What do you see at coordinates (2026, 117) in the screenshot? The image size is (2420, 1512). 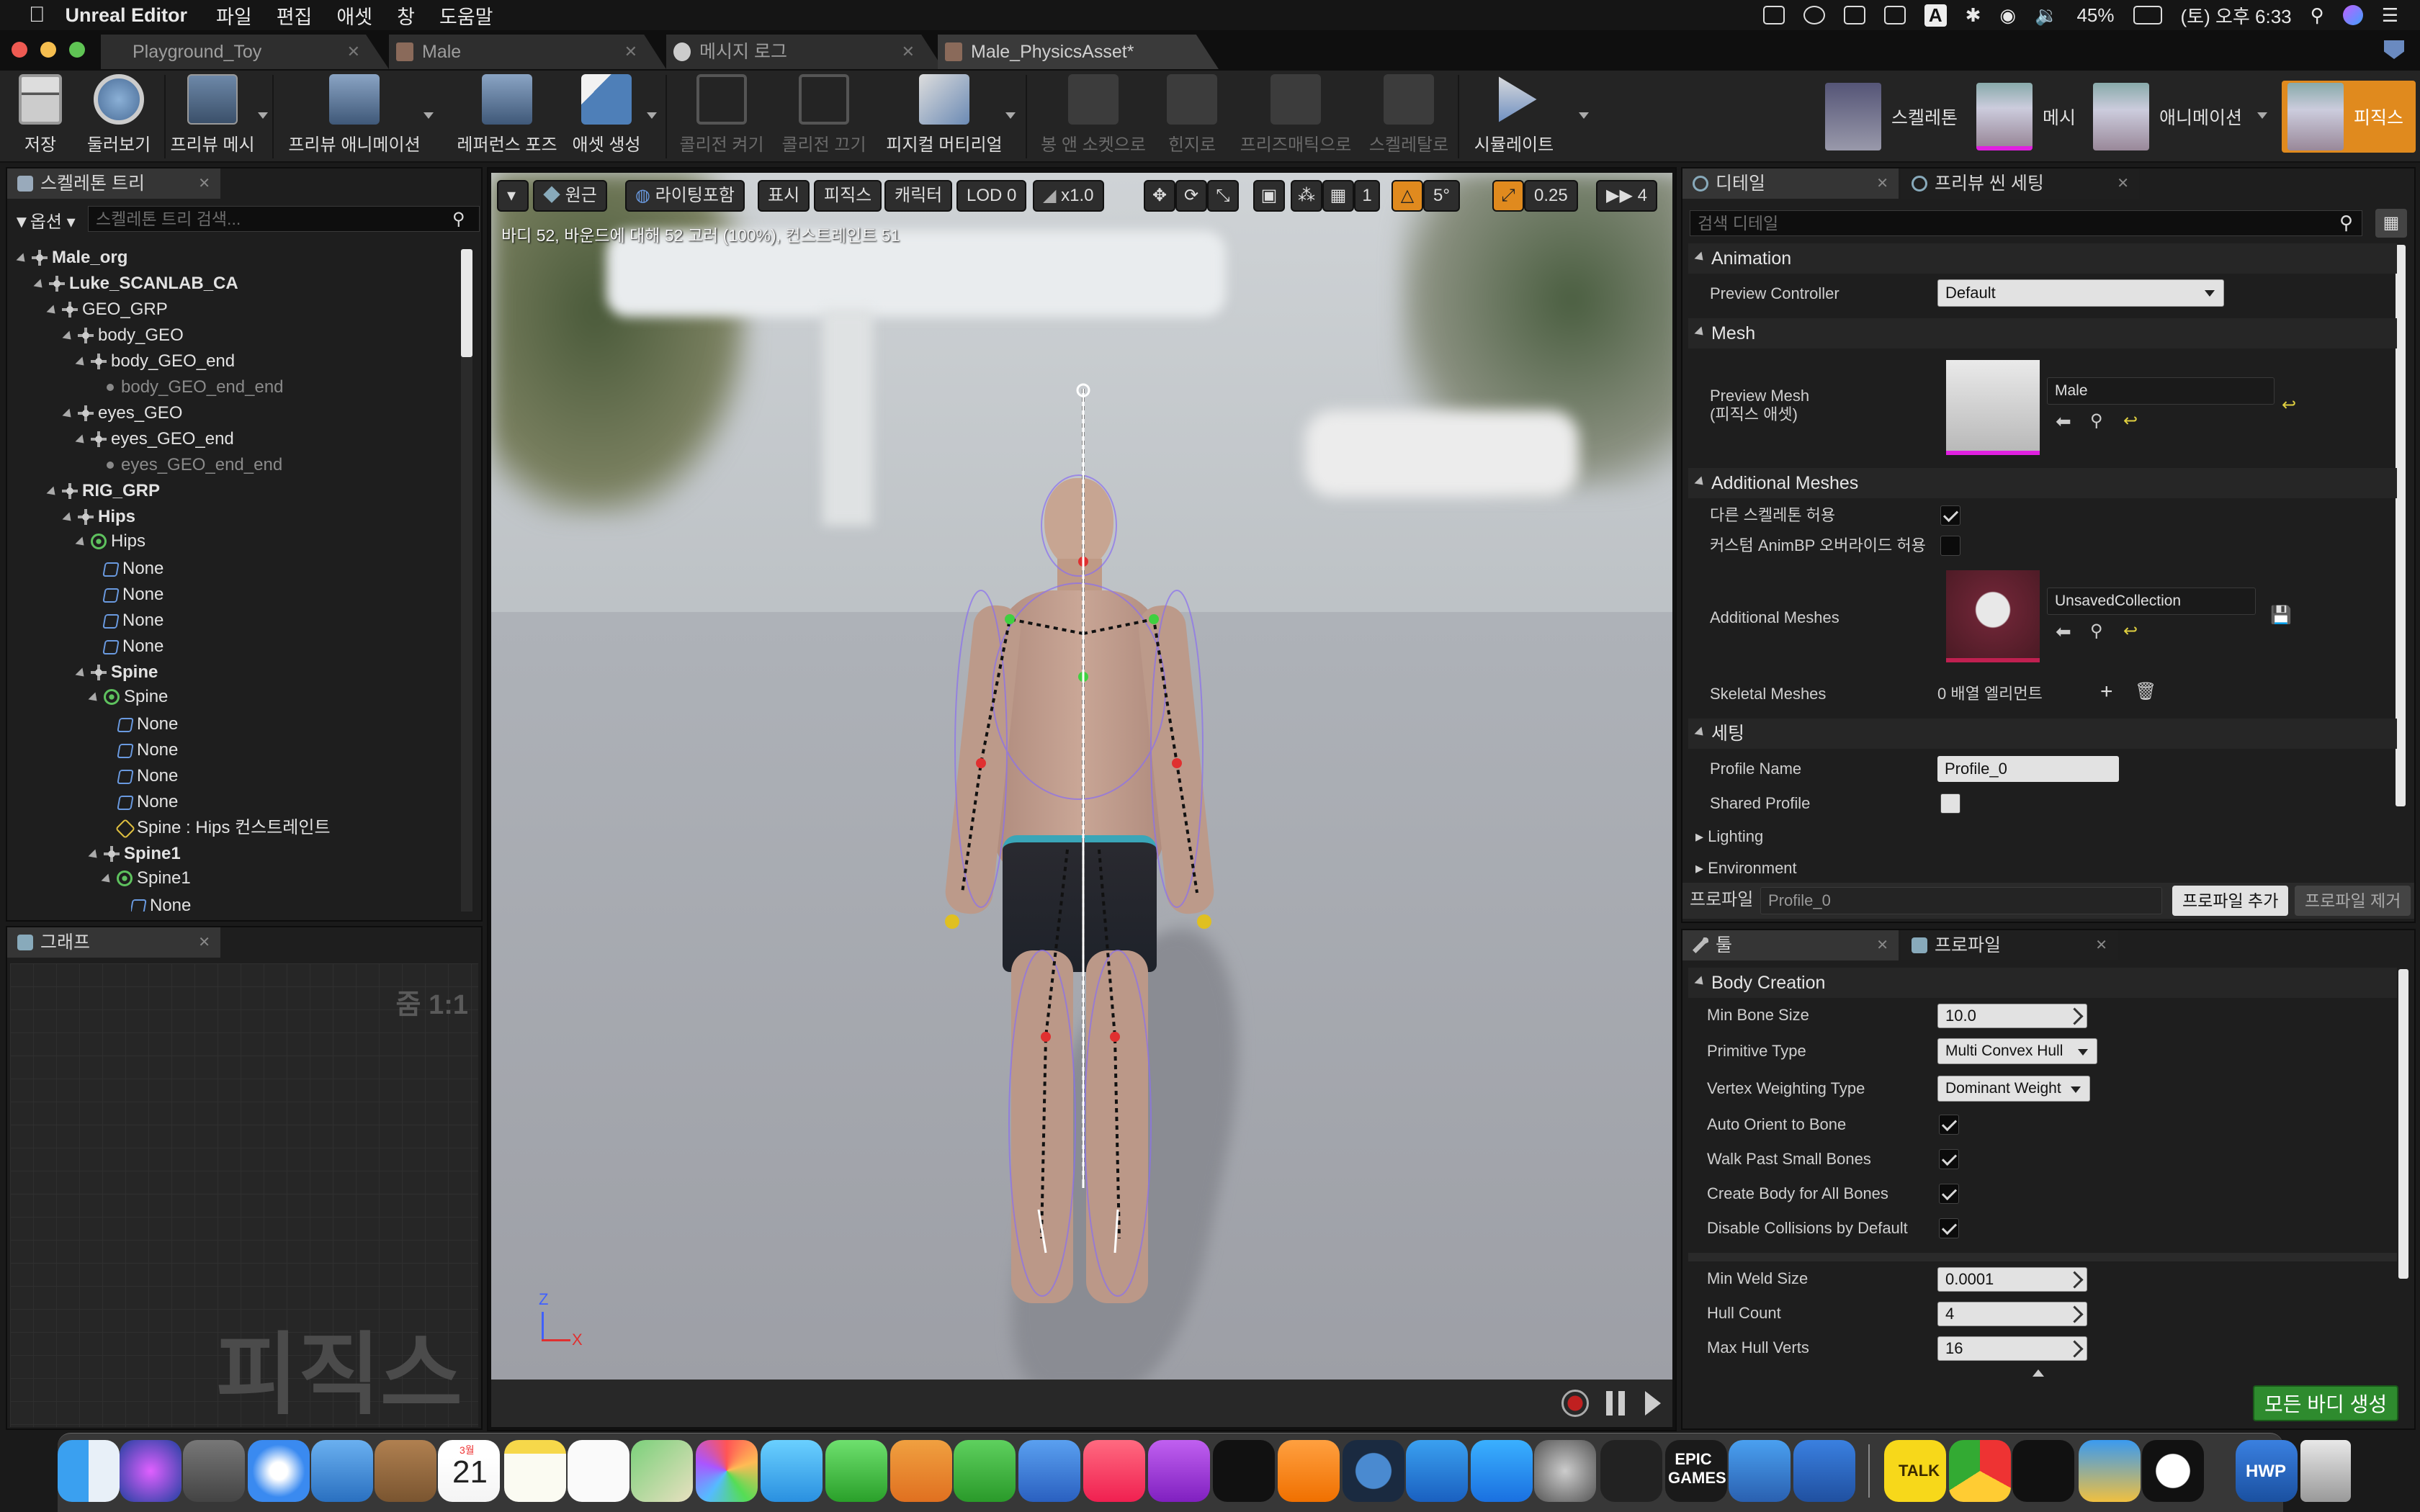 I see `mode-mesh: 메시` at bounding box center [2026, 117].